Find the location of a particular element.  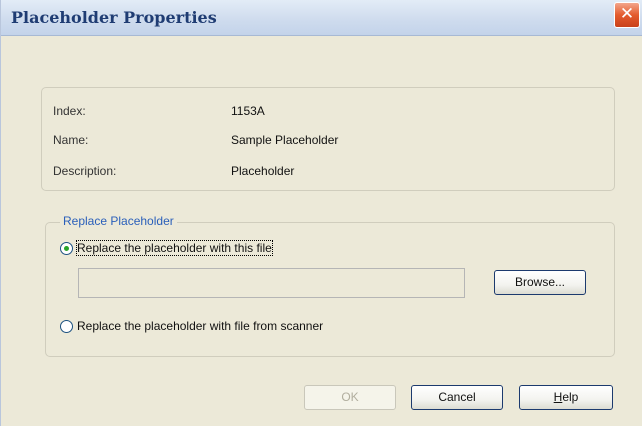

ok-button: OK is located at coordinates (350, 397).